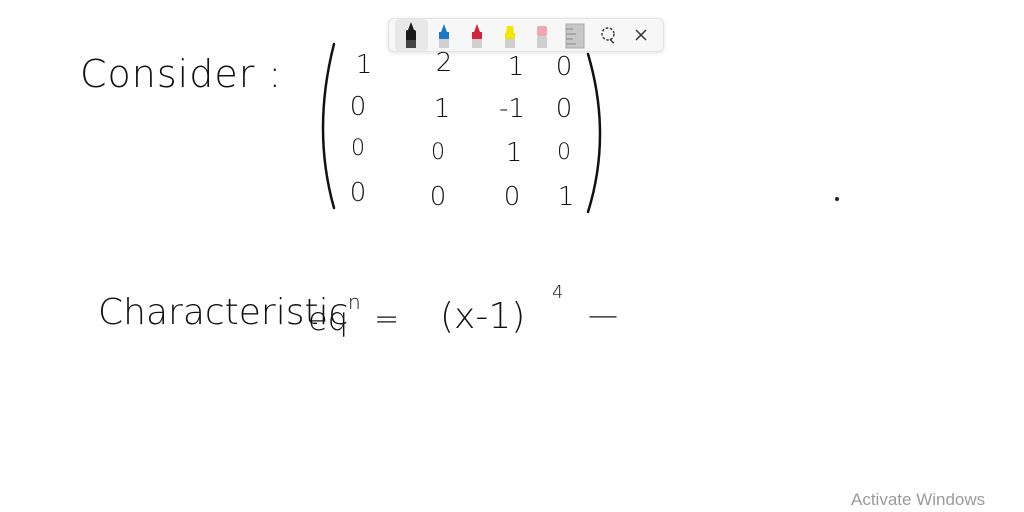 This screenshot has width=1024, height=512. Describe the element at coordinates (354, 302) in the screenshot. I see `eqn-superscript: n` at that location.